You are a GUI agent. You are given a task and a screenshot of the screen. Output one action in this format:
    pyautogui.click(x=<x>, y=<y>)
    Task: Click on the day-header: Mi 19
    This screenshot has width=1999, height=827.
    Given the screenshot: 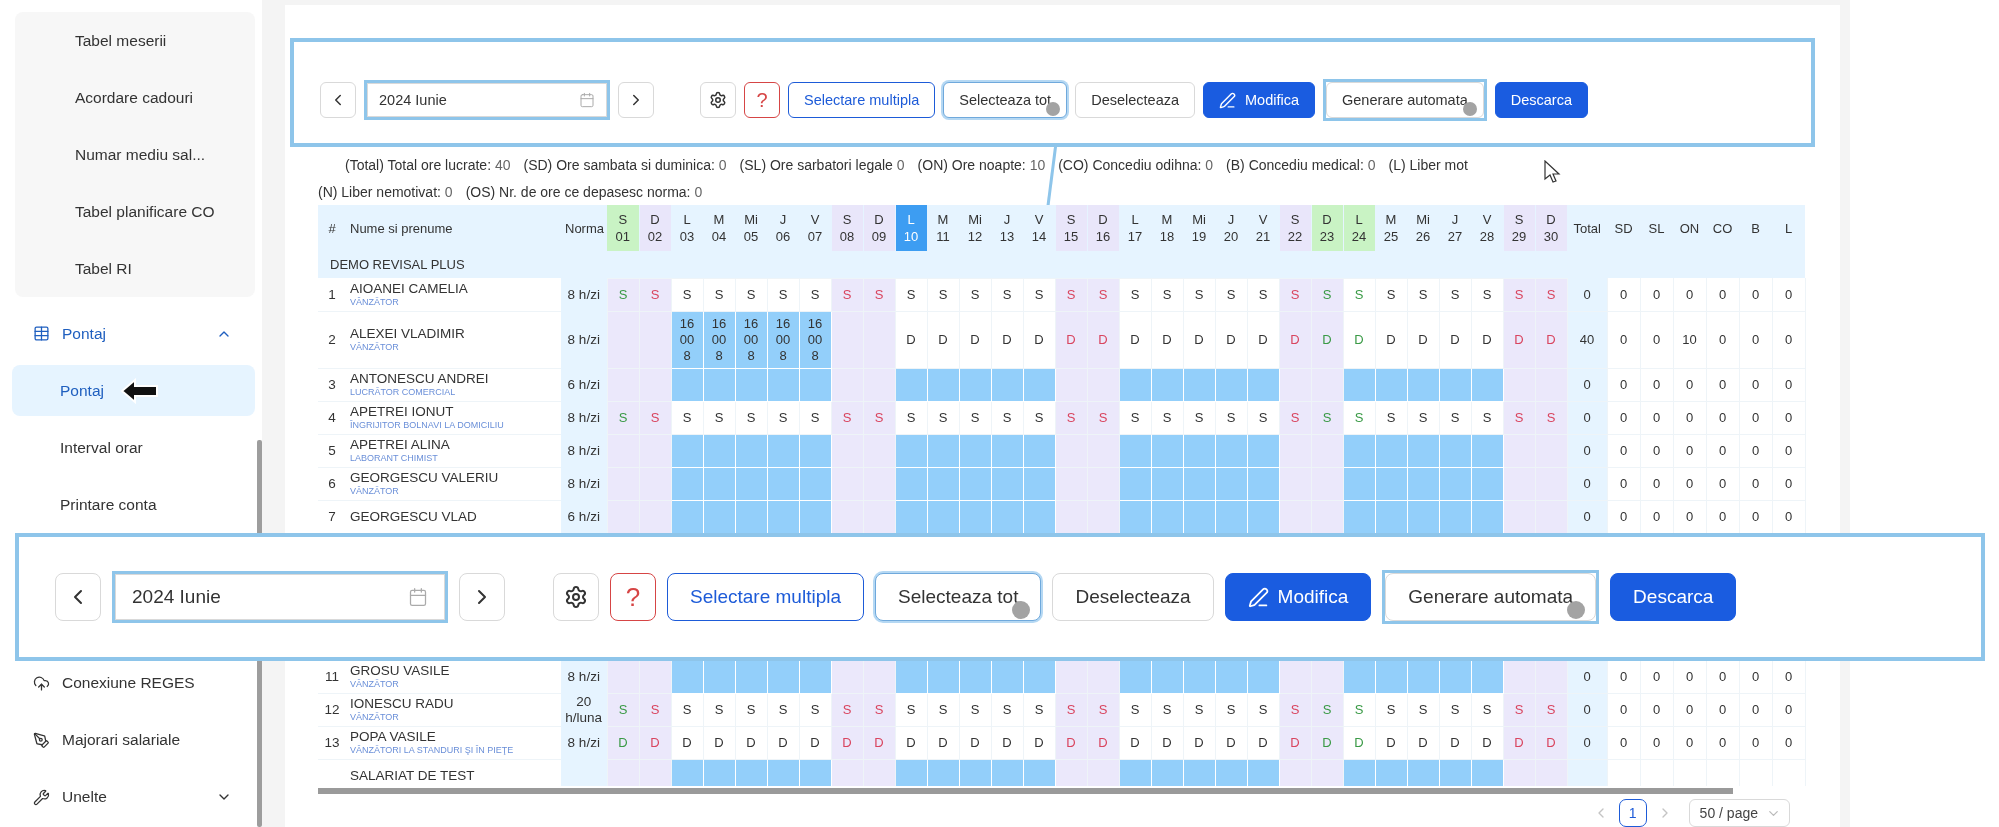 What is the action you would take?
    pyautogui.click(x=1199, y=228)
    